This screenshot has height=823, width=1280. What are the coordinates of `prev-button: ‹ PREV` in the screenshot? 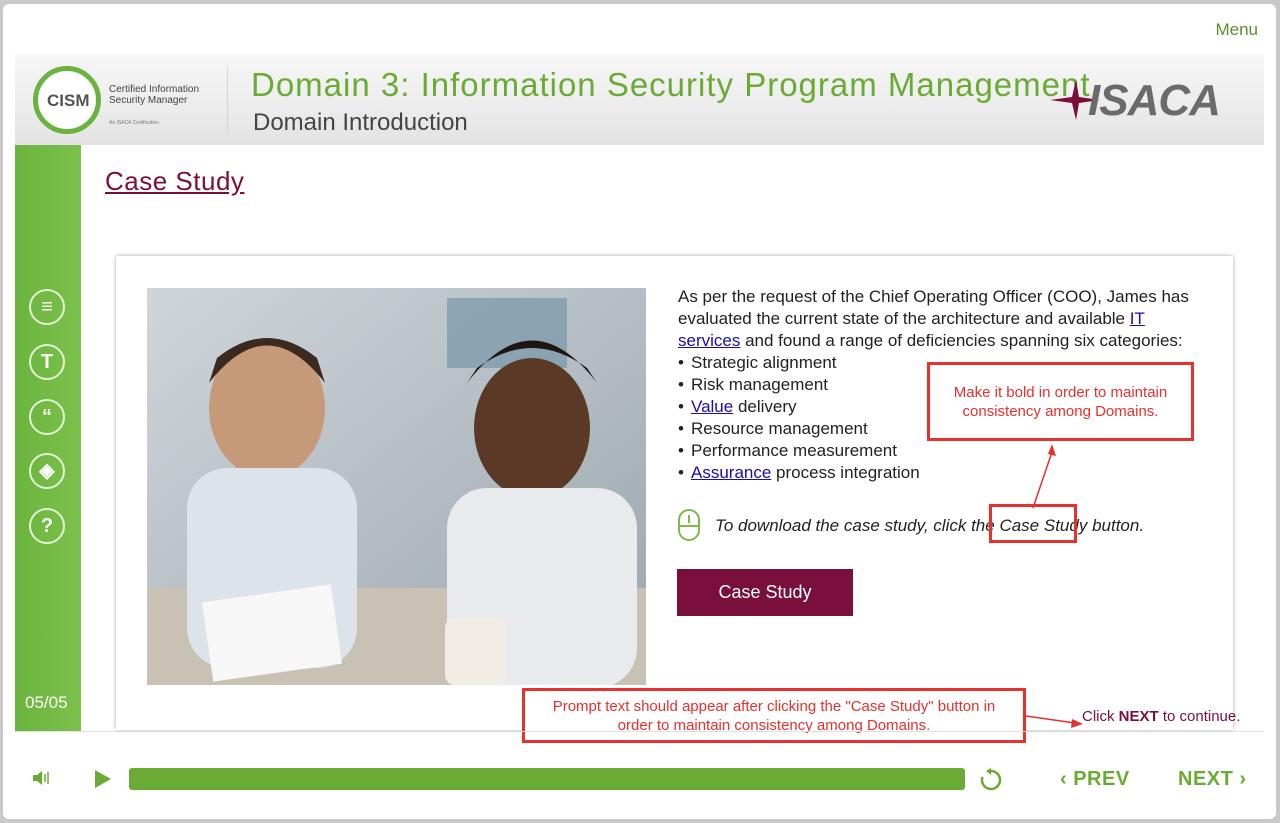 It's located at (1095, 779).